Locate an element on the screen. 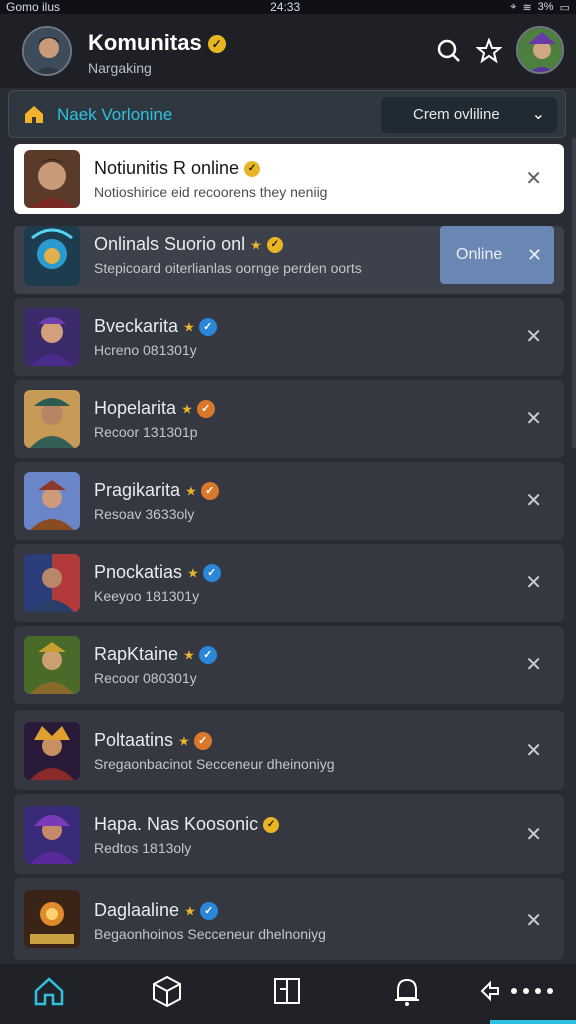  list-item: Hopelarita ★ ✓ Recoor 131301p ✕ is located at coordinates (289, 419).